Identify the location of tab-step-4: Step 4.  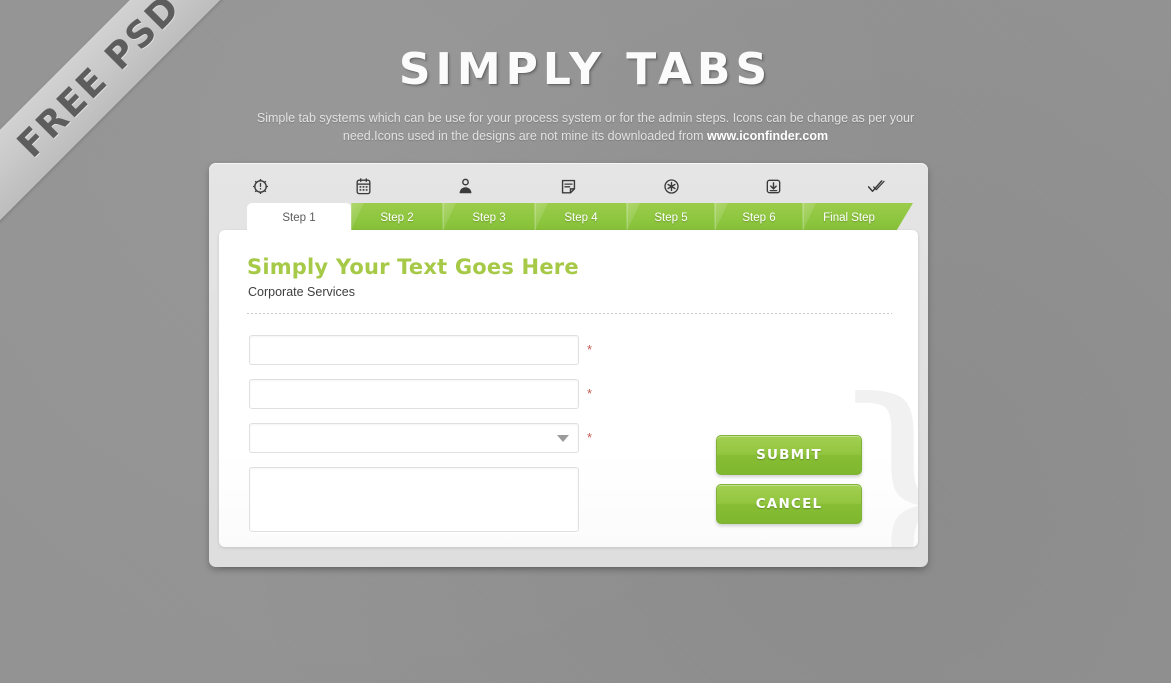
(581, 218).